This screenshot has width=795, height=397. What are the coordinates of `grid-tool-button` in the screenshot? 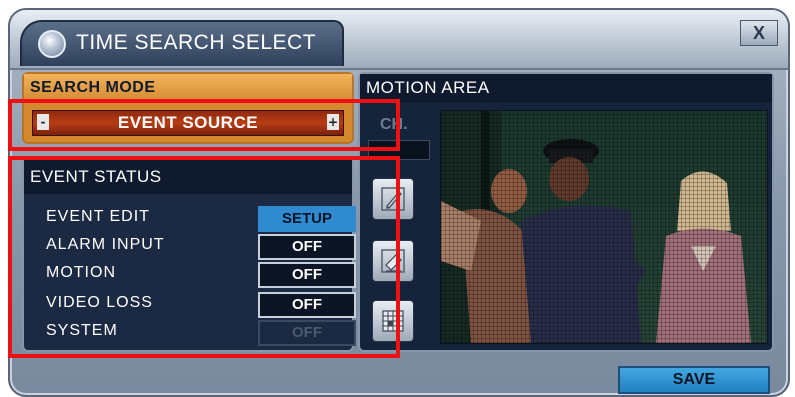 It's located at (393, 321).